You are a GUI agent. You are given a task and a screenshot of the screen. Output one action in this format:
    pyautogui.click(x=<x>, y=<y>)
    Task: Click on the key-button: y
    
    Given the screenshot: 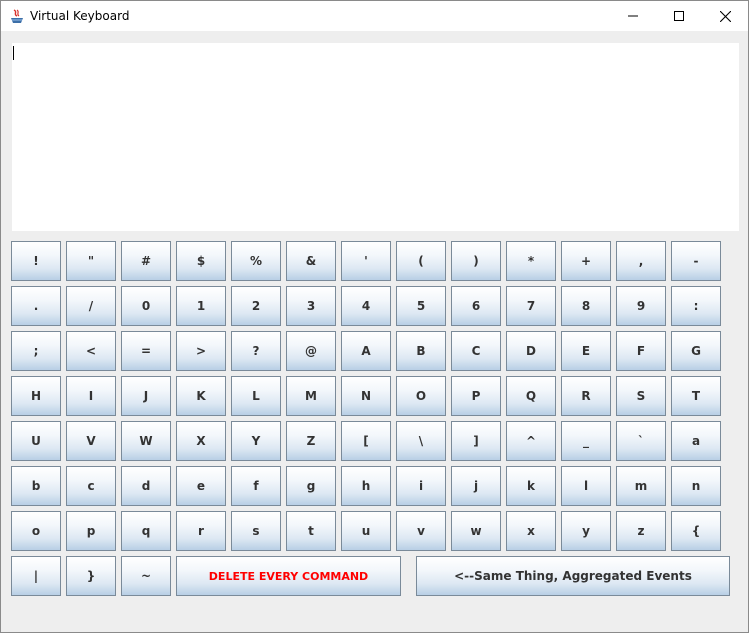 What is the action you would take?
    pyautogui.click(x=586, y=531)
    